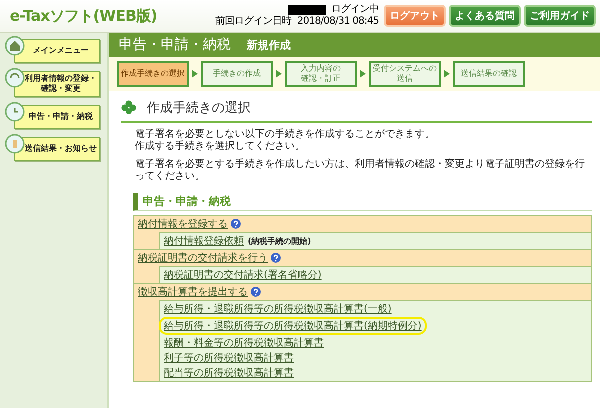 Image resolution: width=600 pixels, height=408 pixels. Describe the element at coordinates (307, 10) in the screenshot. I see `redacted-user-name` at that location.